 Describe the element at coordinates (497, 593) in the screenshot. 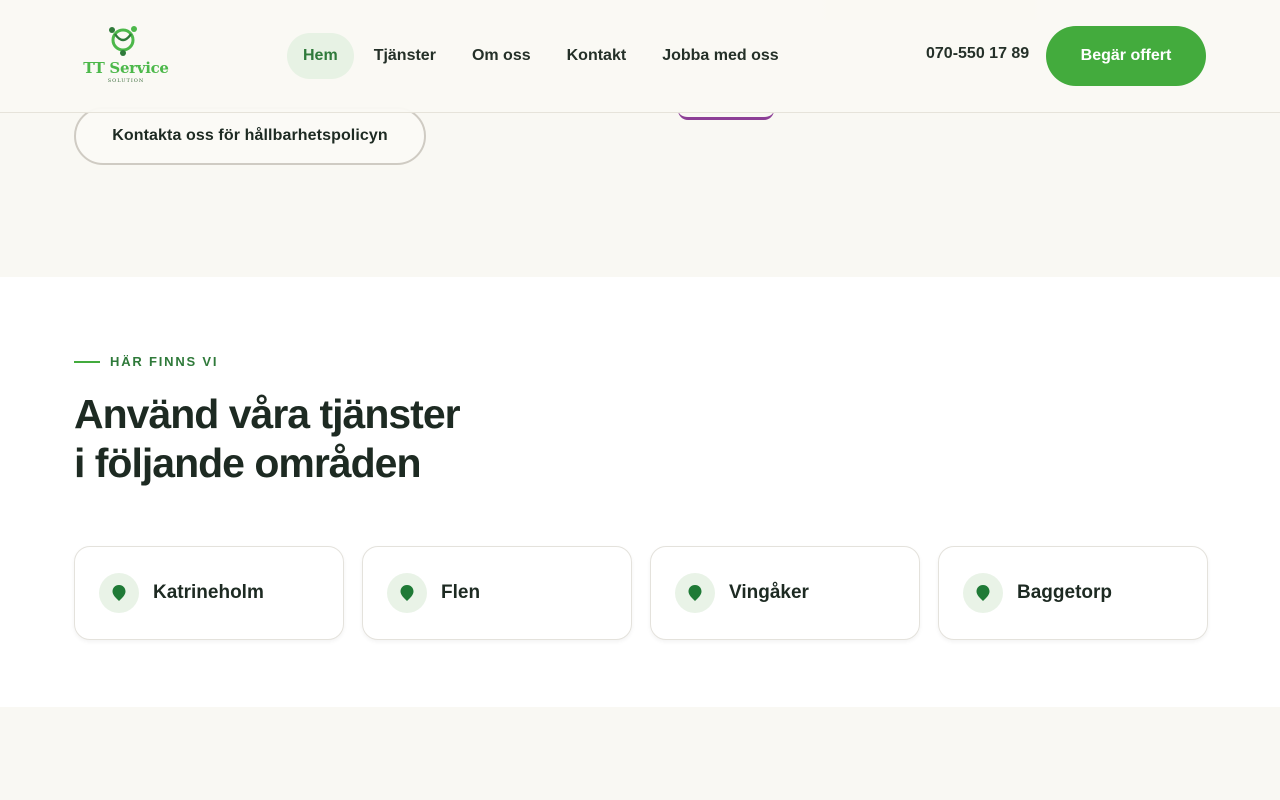

I see `location-card-flen: Flen` at that location.